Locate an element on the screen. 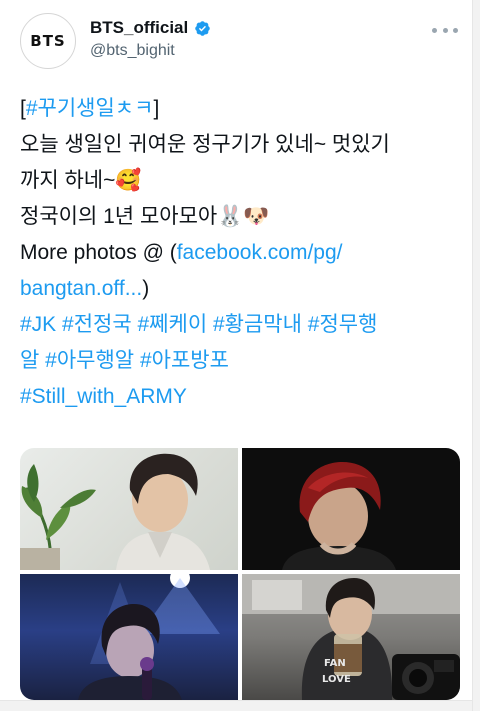 This screenshot has width=480, height=711. text-segment: 오늘 생일인 귀여운 정구기가 있네~ 멋있기 is located at coordinates (205, 144).